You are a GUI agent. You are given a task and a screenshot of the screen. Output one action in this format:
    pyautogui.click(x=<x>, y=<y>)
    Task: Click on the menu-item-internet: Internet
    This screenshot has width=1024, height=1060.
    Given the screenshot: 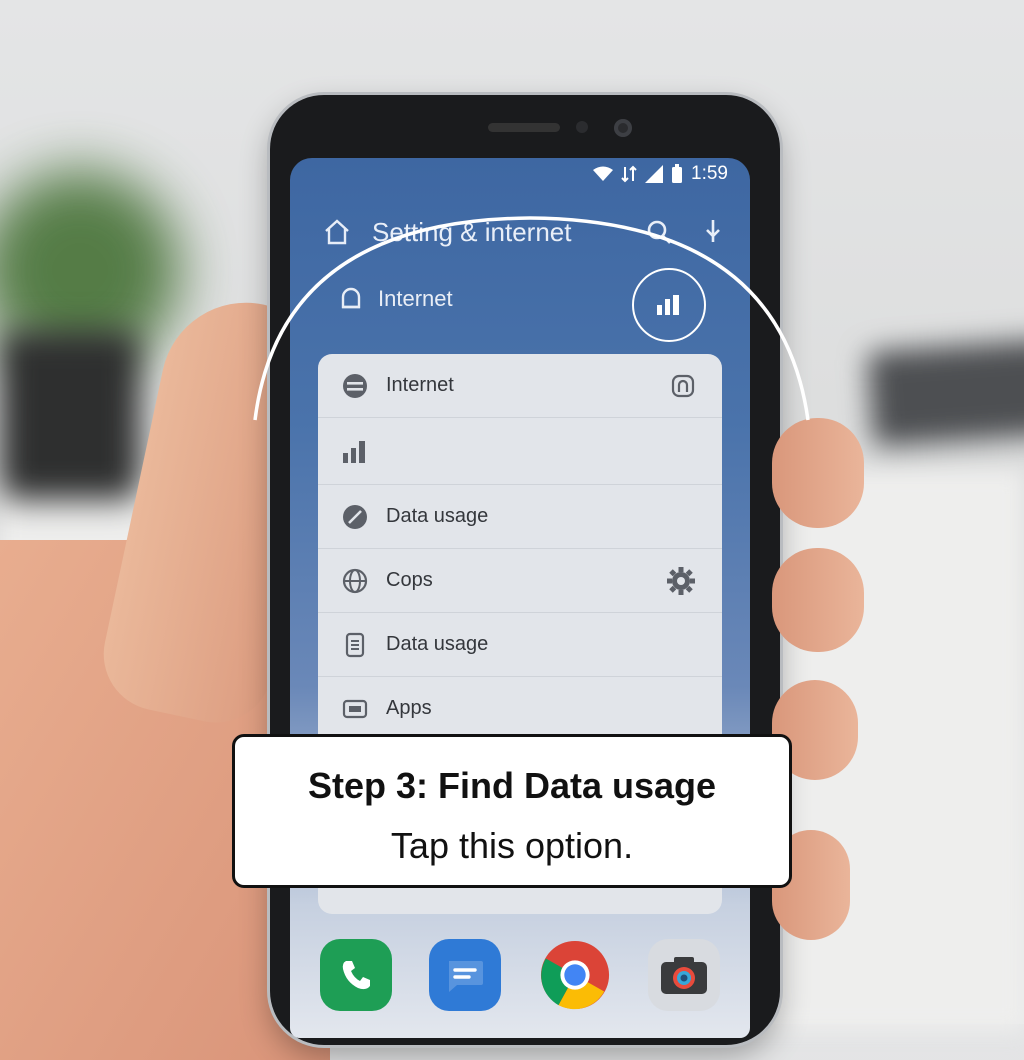 What is the action you would take?
    pyautogui.click(x=520, y=386)
    